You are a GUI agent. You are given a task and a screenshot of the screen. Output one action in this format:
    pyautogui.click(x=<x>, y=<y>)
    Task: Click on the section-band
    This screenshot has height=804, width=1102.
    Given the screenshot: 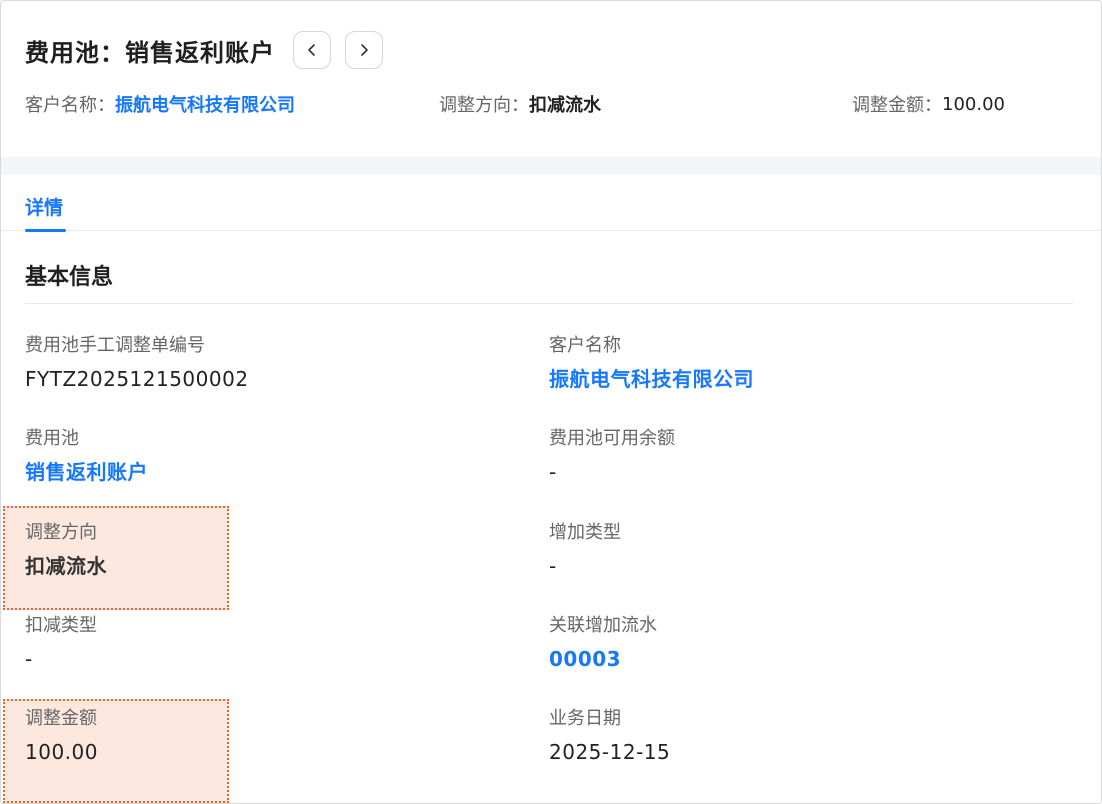 What is the action you would take?
    pyautogui.click(x=551, y=166)
    